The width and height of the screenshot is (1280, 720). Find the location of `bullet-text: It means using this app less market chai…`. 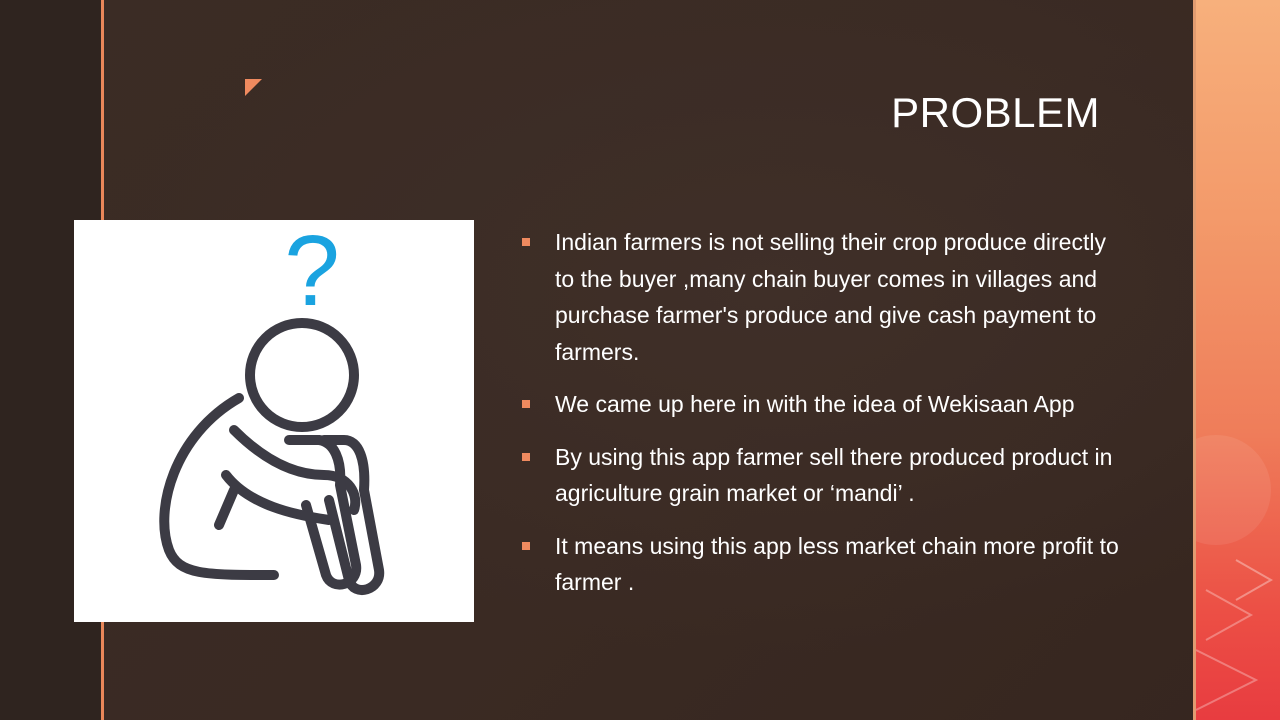

bullet-text: It means using this app less market chai… is located at coordinates (837, 564).